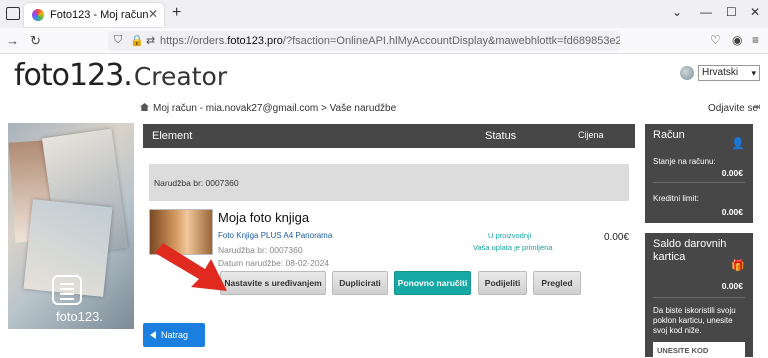  Describe the element at coordinates (729, 73) in the screenshot. I see `language-select: Hrvatski` at that location.